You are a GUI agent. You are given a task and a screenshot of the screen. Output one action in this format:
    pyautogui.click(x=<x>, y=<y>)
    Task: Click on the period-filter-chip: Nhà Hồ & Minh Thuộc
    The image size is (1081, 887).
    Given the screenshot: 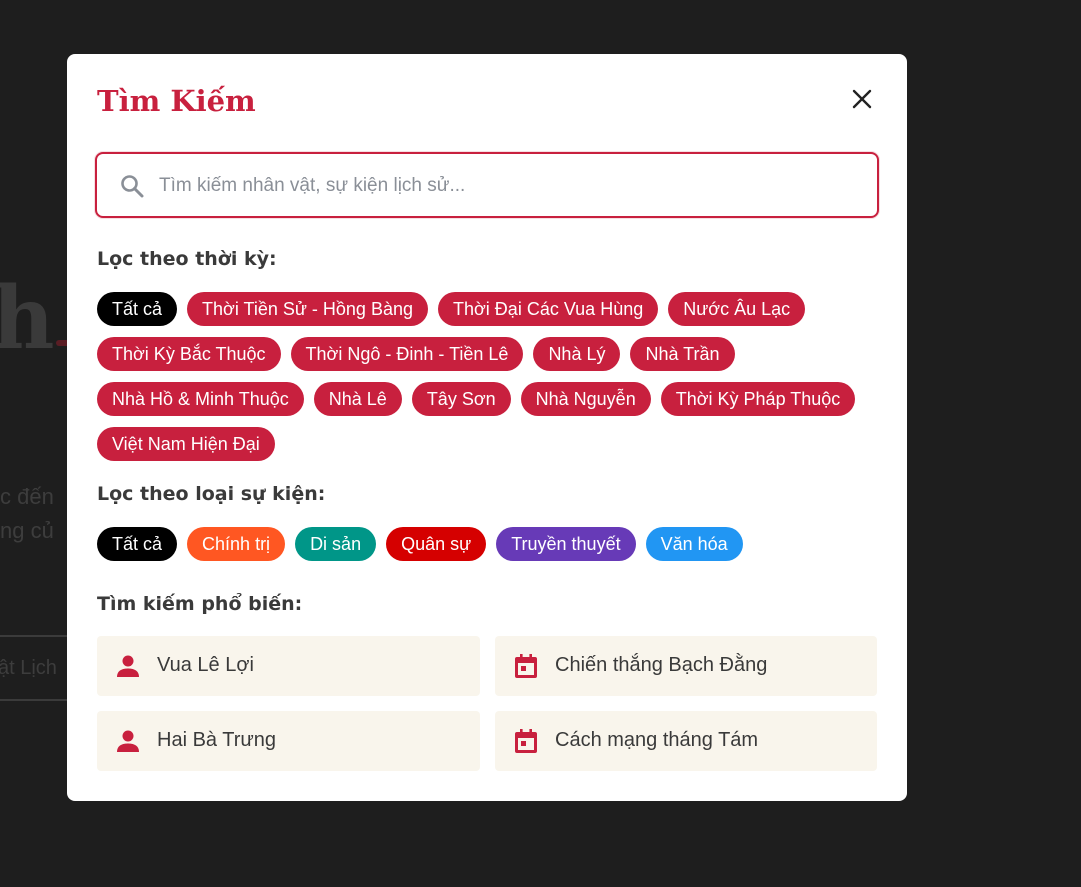 What is the action you would take?
    pyautogui.click(x=200, y=399)
    